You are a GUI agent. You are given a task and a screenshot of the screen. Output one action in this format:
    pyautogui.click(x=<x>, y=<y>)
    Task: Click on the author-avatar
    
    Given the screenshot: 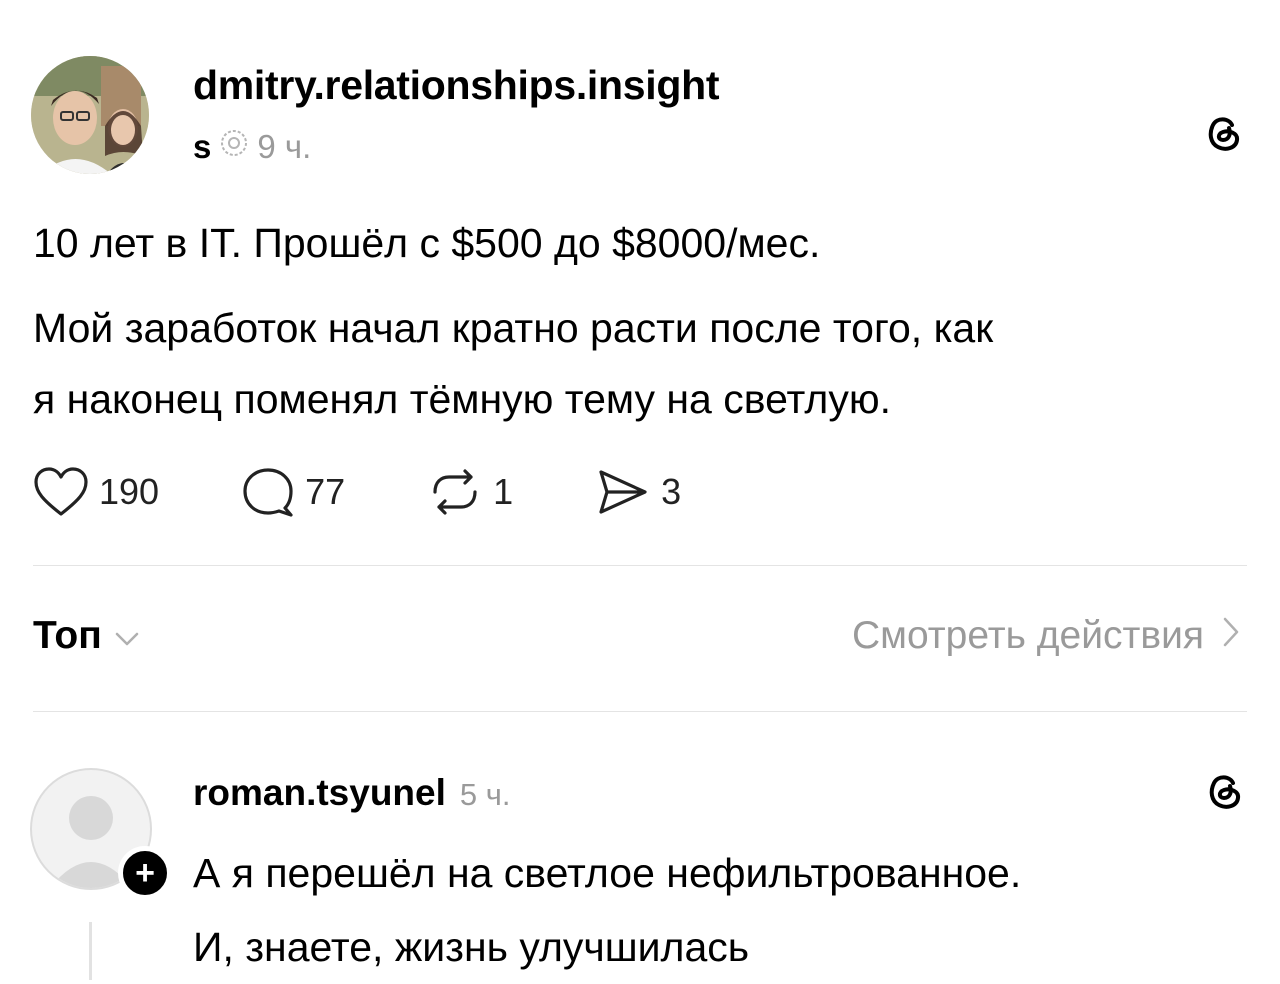 What is the action you would take?
    pyautogui.click(x=90, y=115)
    